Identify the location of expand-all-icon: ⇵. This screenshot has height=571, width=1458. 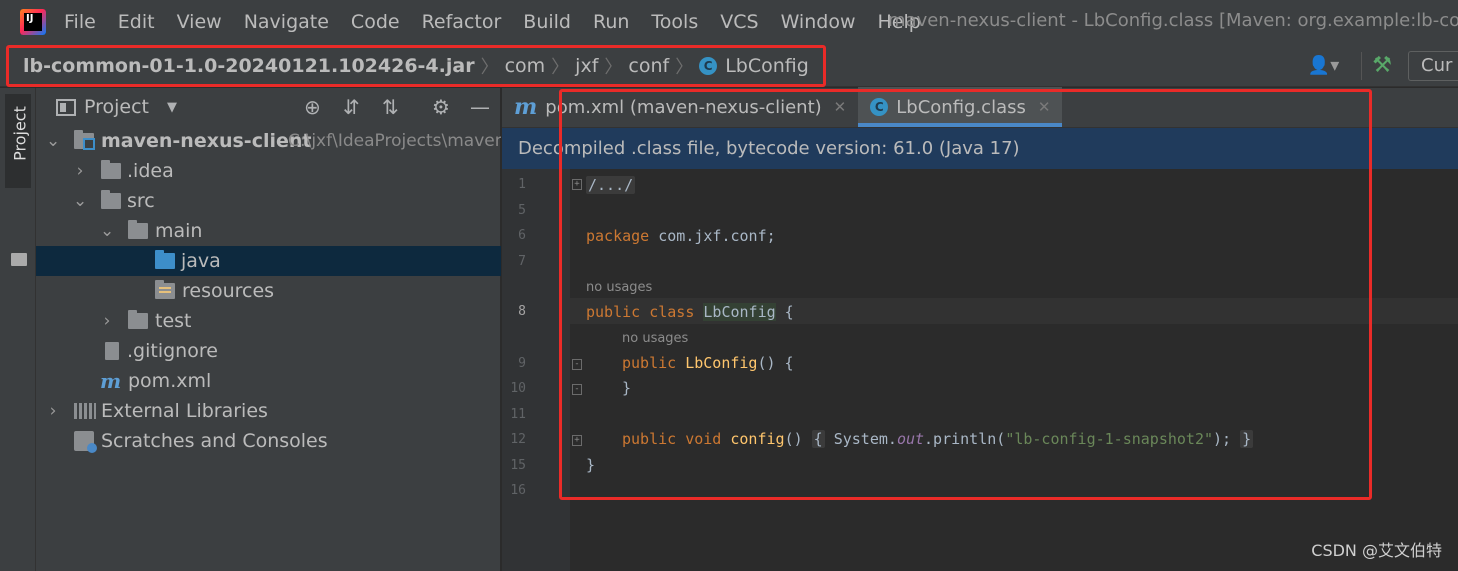
(351, 107).